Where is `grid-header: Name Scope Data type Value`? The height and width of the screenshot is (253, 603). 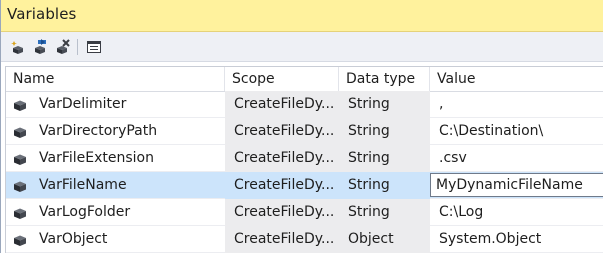 grid-header: Name Scope Data type Value is located at coordinates (304, 79).